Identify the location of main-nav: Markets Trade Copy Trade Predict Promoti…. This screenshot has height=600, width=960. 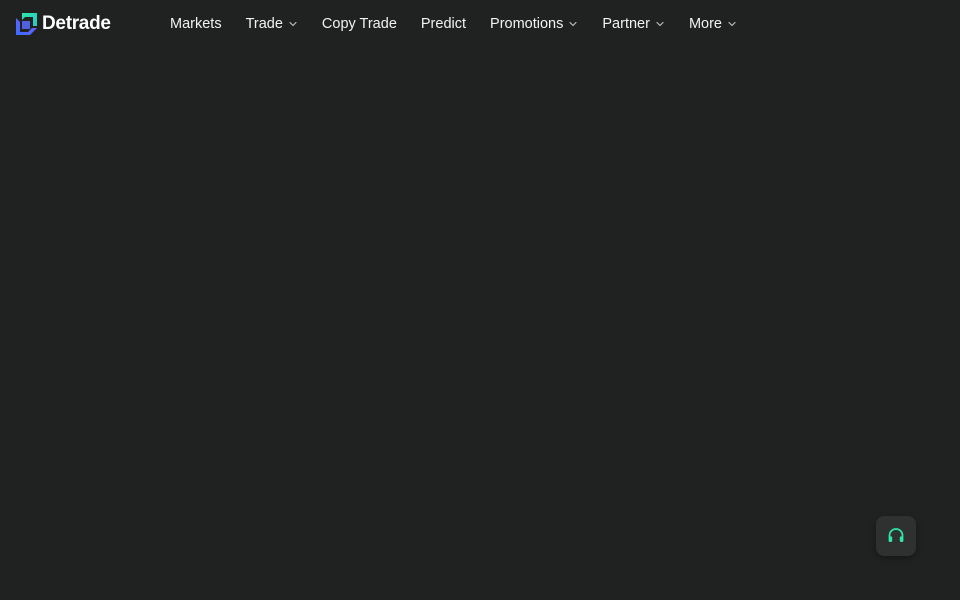
(465, 24).